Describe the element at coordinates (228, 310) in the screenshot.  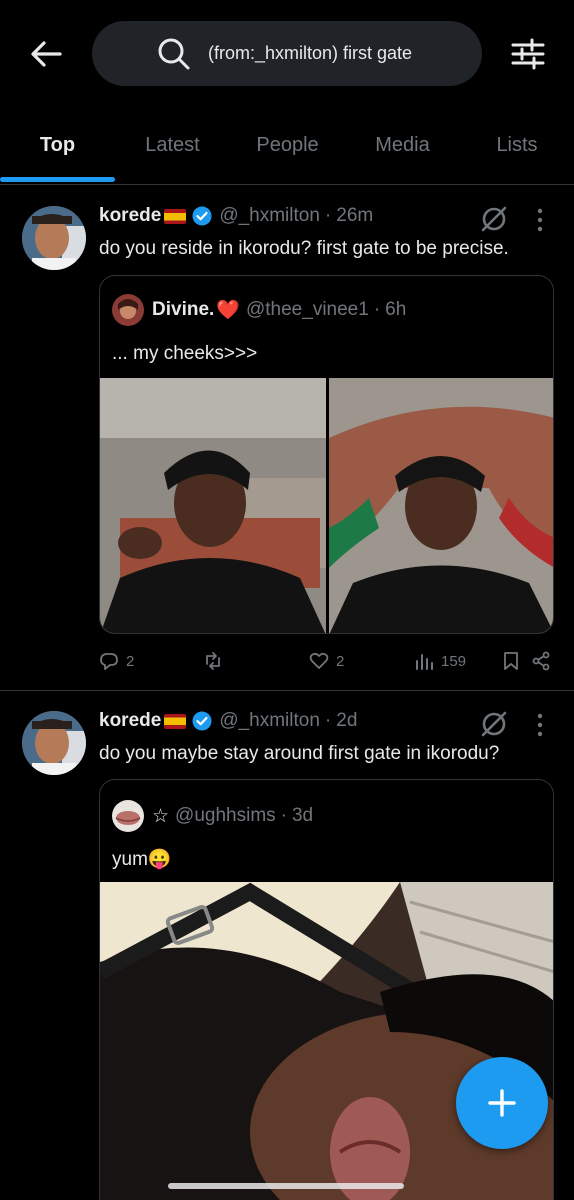
I see `heart-emoji: ❤️` at that location.